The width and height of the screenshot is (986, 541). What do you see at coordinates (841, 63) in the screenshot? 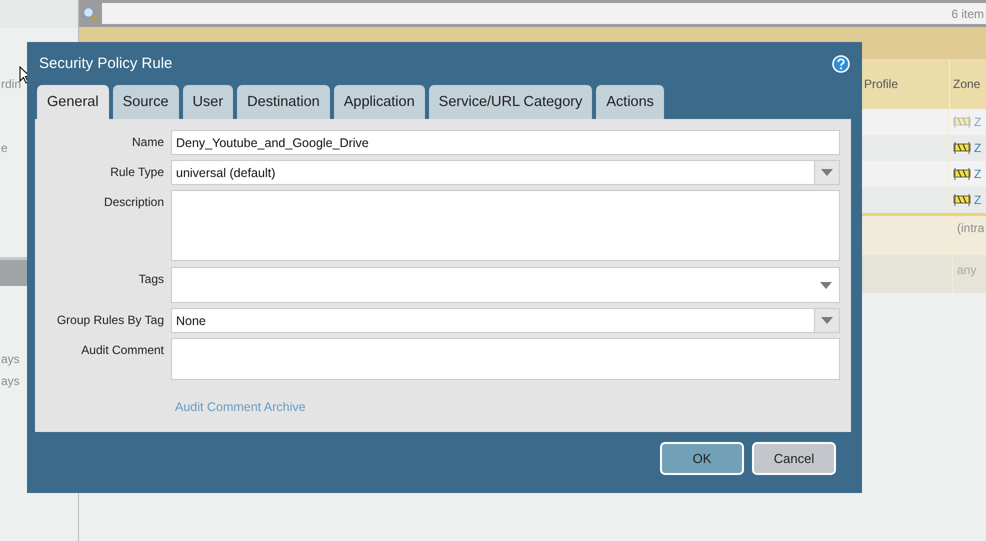
I see `help-icon` at bounding box center [841, 63].